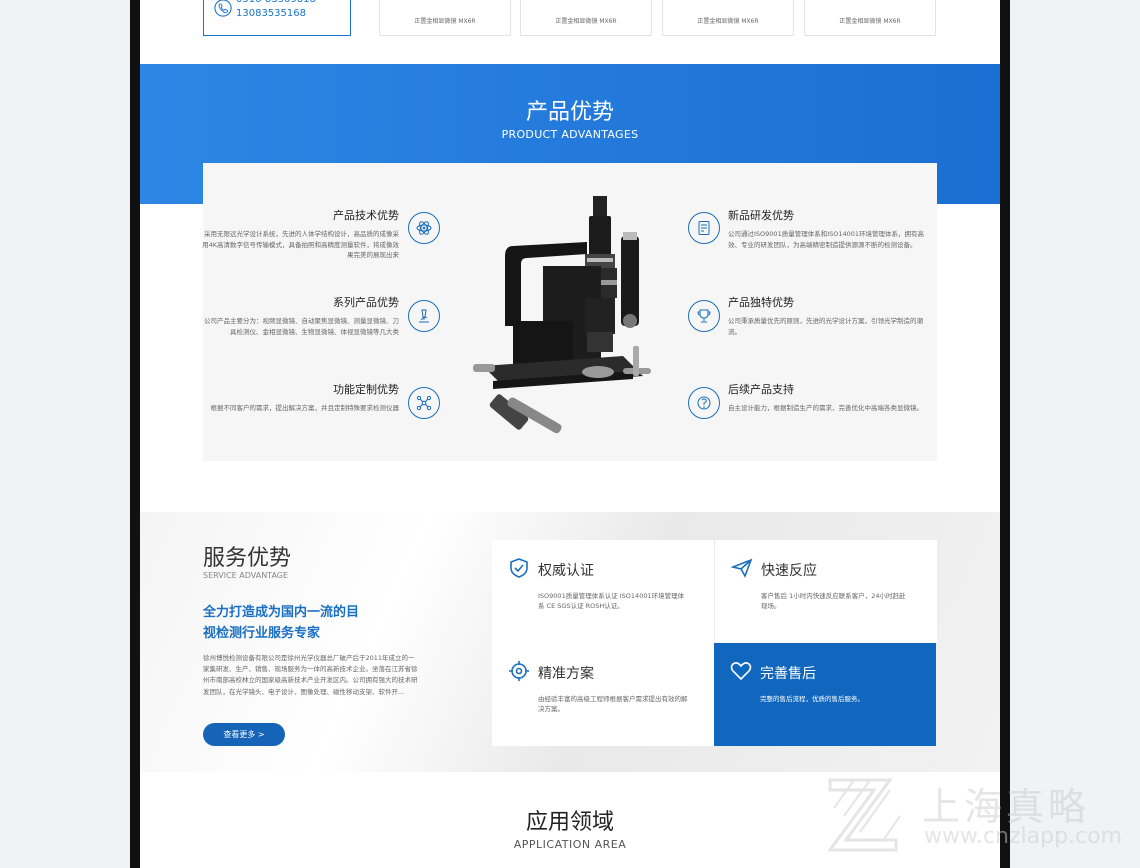 Image resolution: width=1140 pixels, height=868 pixels. What do you see at coordinates (570, 134) in the screenshot?
I see `advantages-subtitle: PRODUCT ADVANTAGES` at bounding box center [570, 134].